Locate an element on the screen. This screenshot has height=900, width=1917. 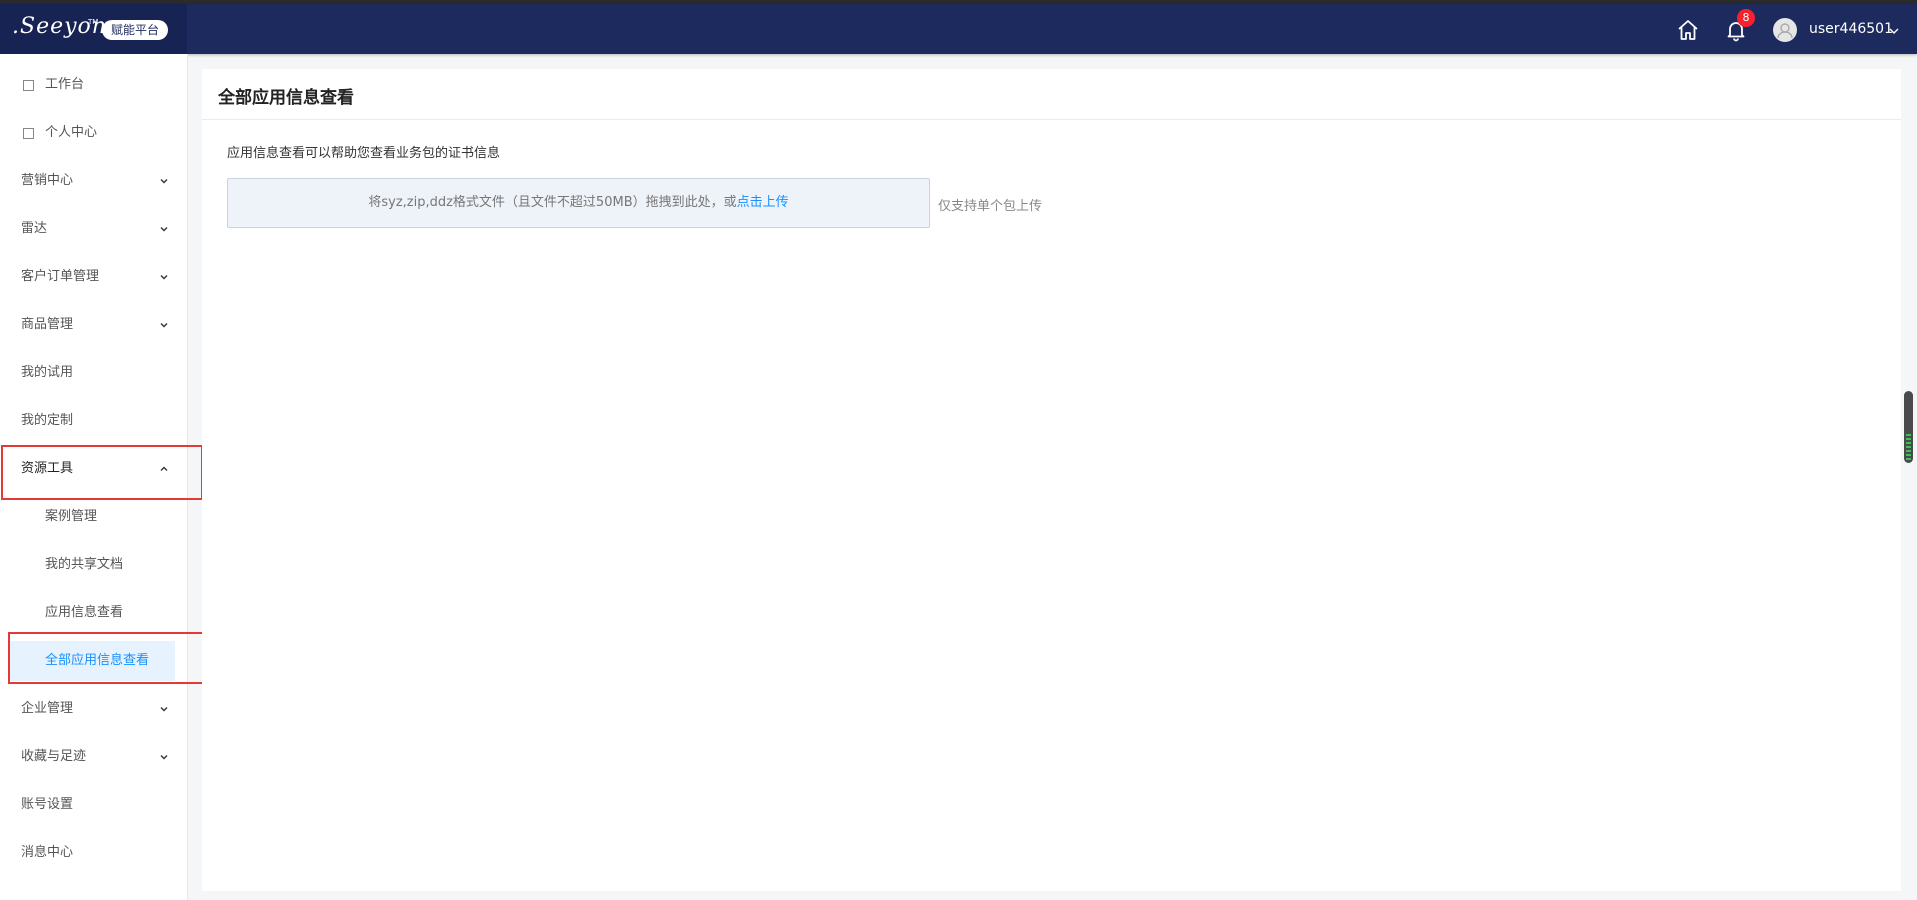
sidebar-item-customer-orders: 客户订单管理 is located at coordinates (93, 277).